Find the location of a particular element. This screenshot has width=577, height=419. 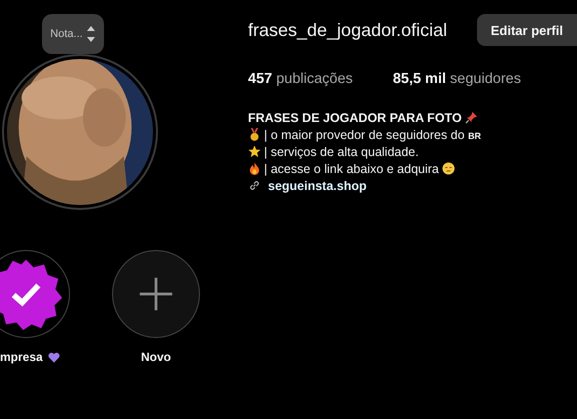

highlight-button is located at coordinates (35, 294).